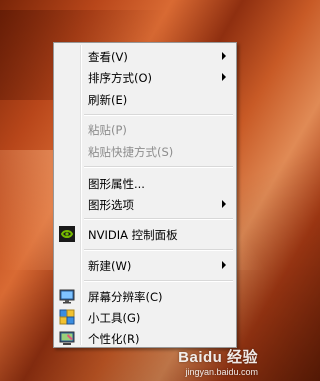 This screenshot has width=320, height=381. Describe the element at coordinates (145, 99) in the screenshot. I see `menu-item-refresh: 刷新(E)` at that location.